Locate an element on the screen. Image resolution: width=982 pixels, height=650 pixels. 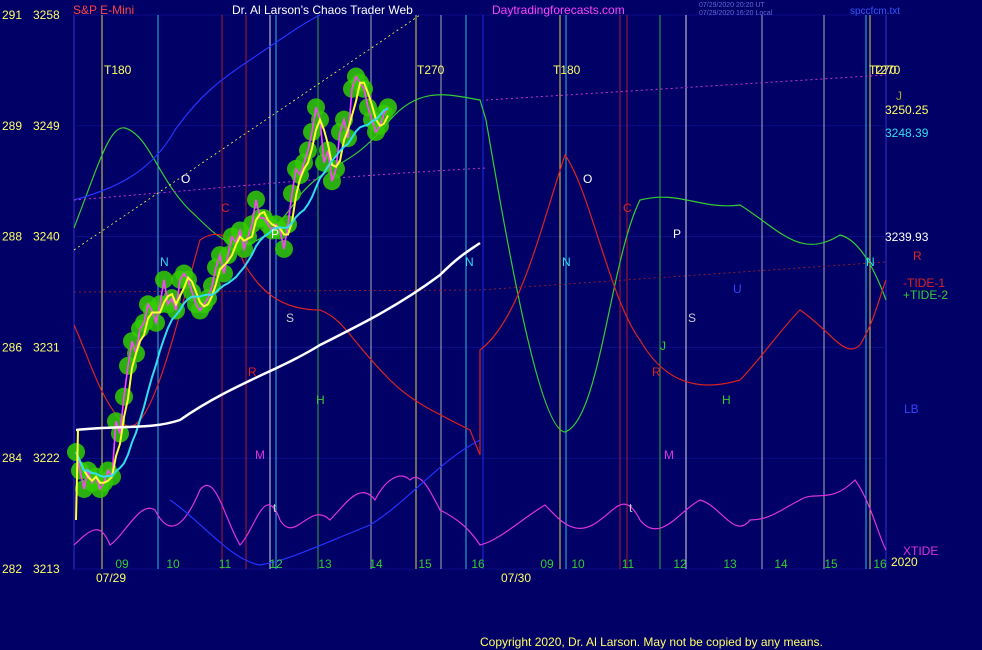
right-label: 3239.93 is located at coordinates (907, 237).